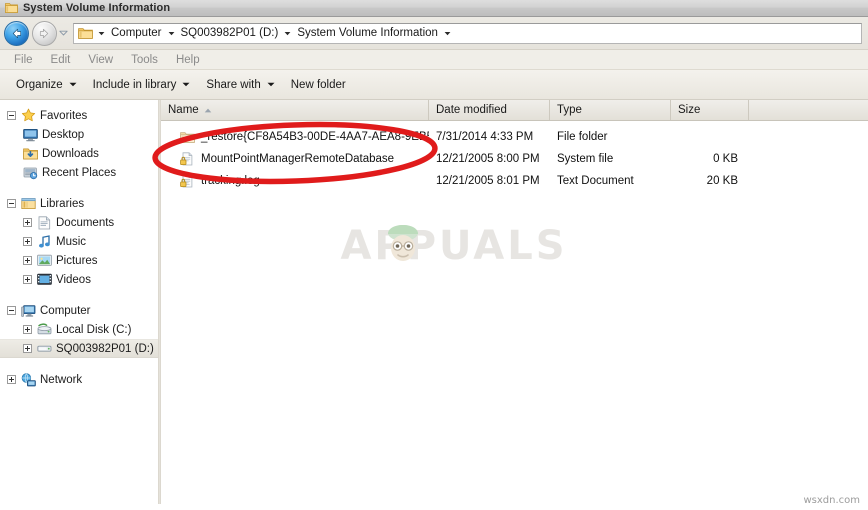 The height and width of the screenshot is (510, 868). Describe the element at coordinates (94, 329) in the screenshot. I see `sidebar-label-local-disk-c: Local Disk (C:)` at that location.